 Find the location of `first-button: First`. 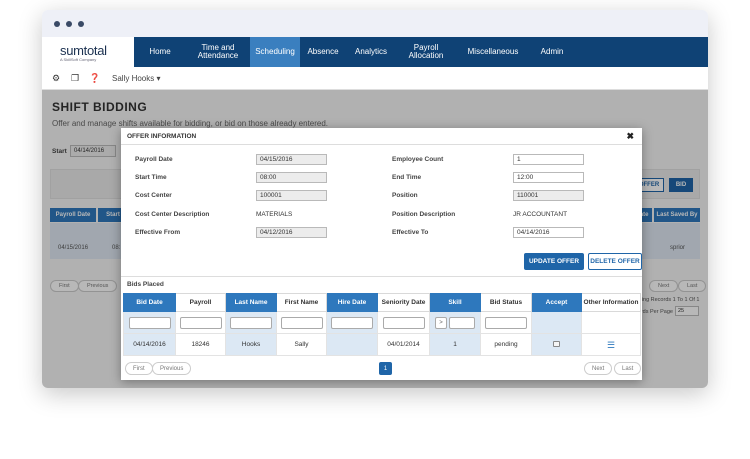

first-button: First is located at coordinates (139, 368).